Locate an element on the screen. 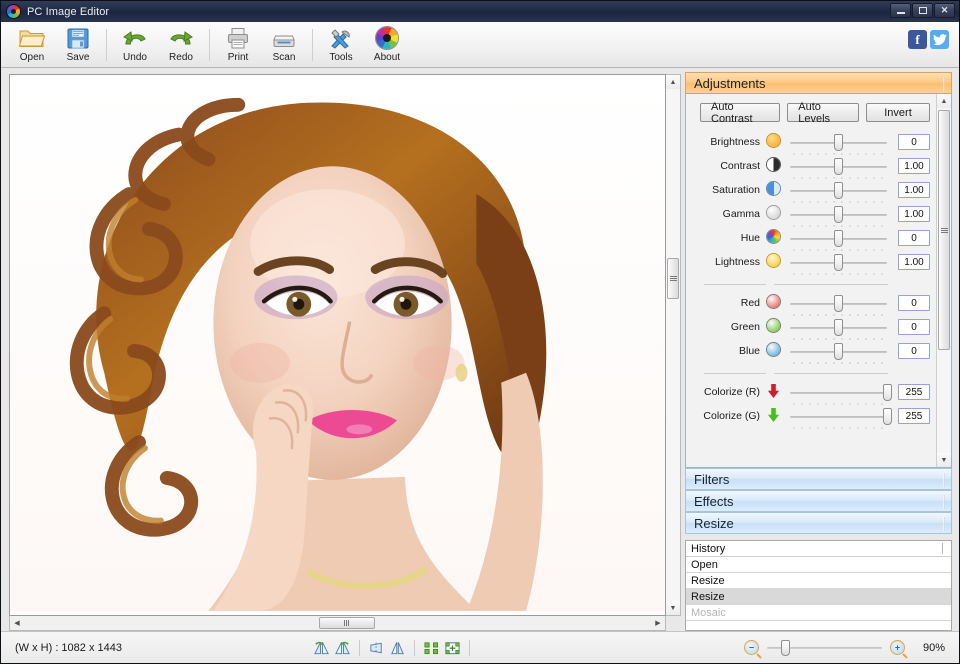 This screenshot has height=664, width=960. facebook-icon: f is located at coordinates (917, 39).